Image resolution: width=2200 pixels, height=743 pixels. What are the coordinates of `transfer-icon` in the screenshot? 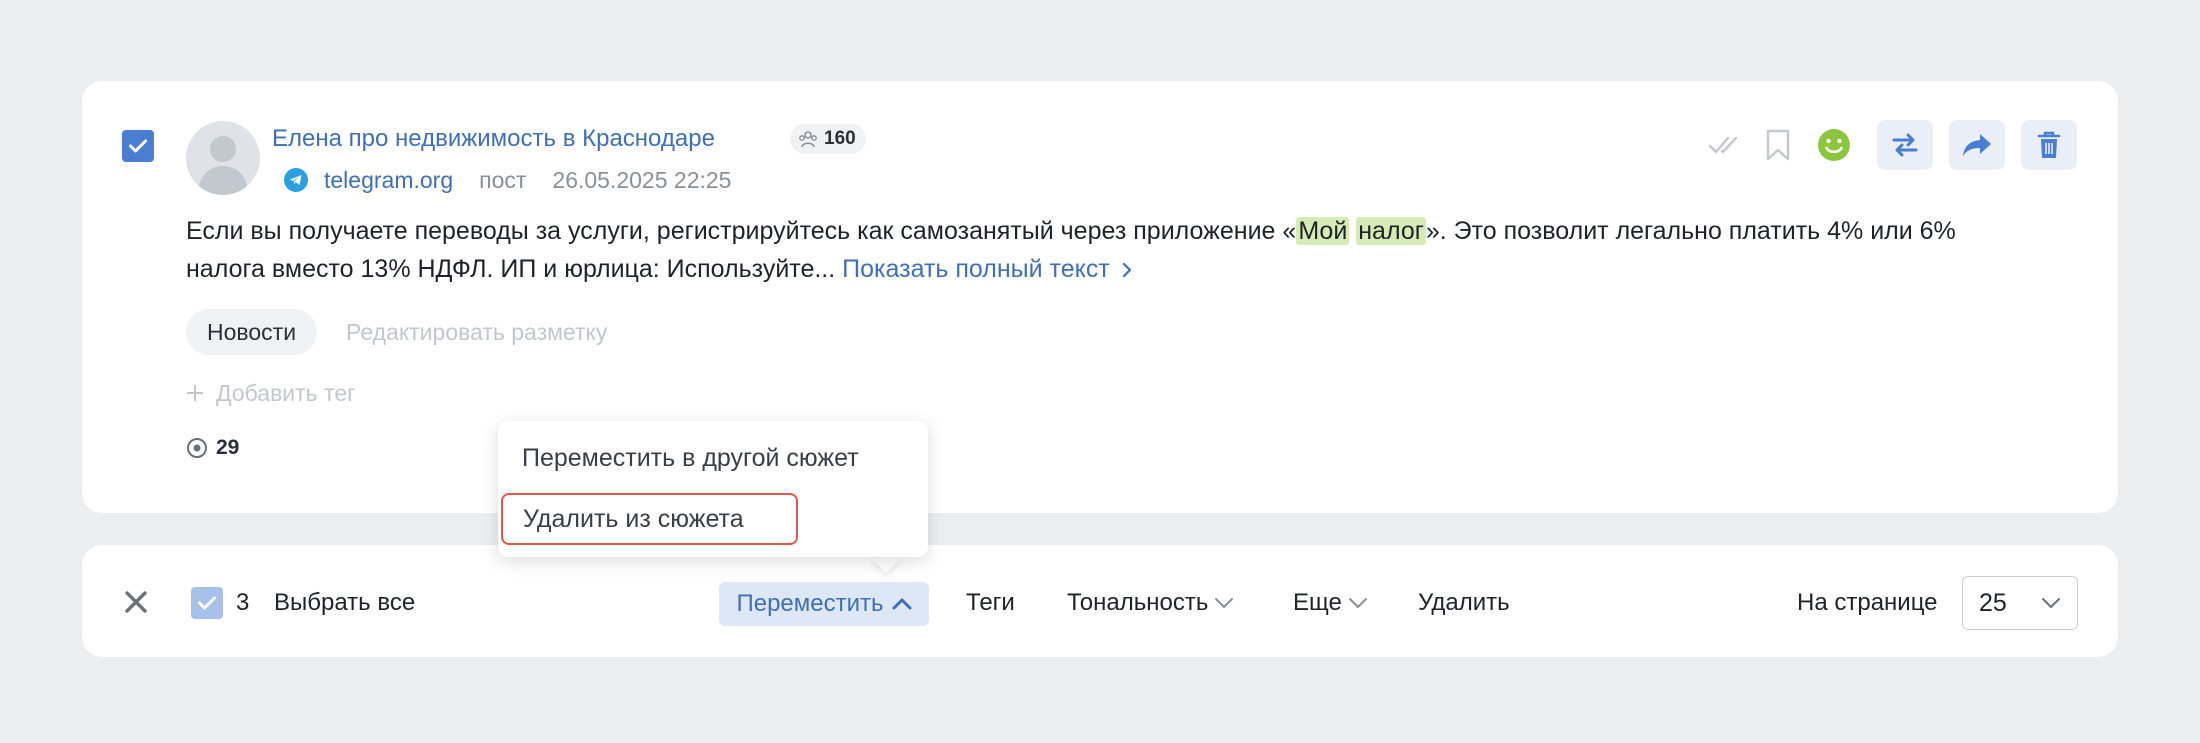 It's located at (1905, 145).